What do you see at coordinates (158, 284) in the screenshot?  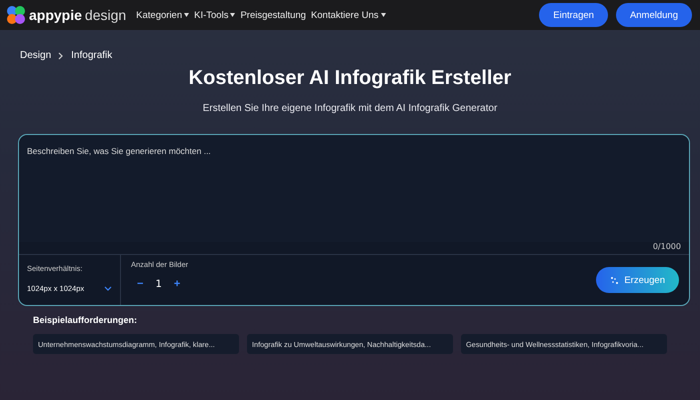 I see `image-count-value: 1` at bounding box center [158, 284].